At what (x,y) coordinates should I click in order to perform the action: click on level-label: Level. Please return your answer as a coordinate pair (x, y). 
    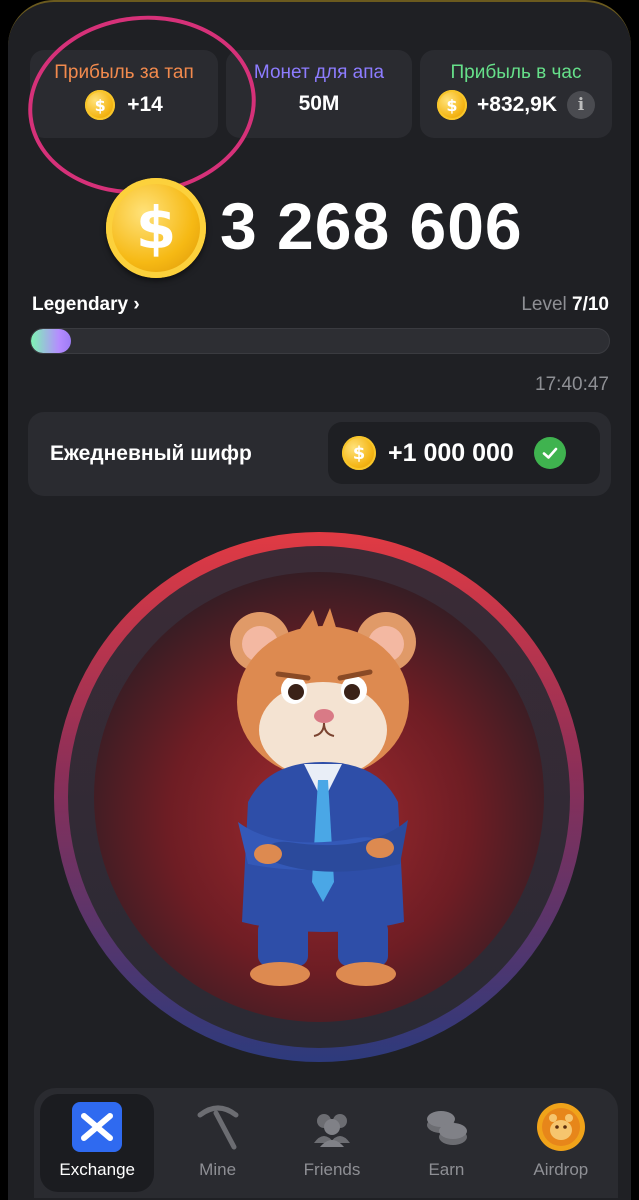
    Looking at the image, I should click on (544, 304).